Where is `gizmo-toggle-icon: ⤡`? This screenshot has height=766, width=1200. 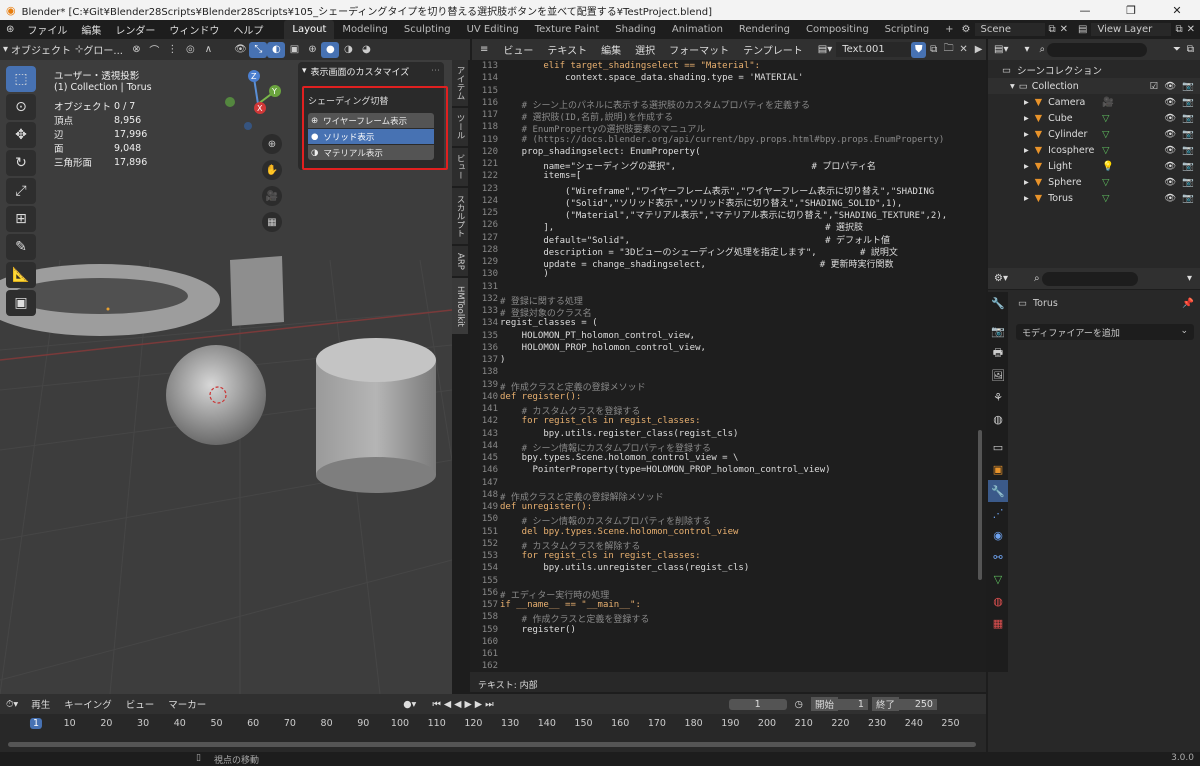
gizmo-toggle-icon: ⤡ is located at coordinates (258, 49).